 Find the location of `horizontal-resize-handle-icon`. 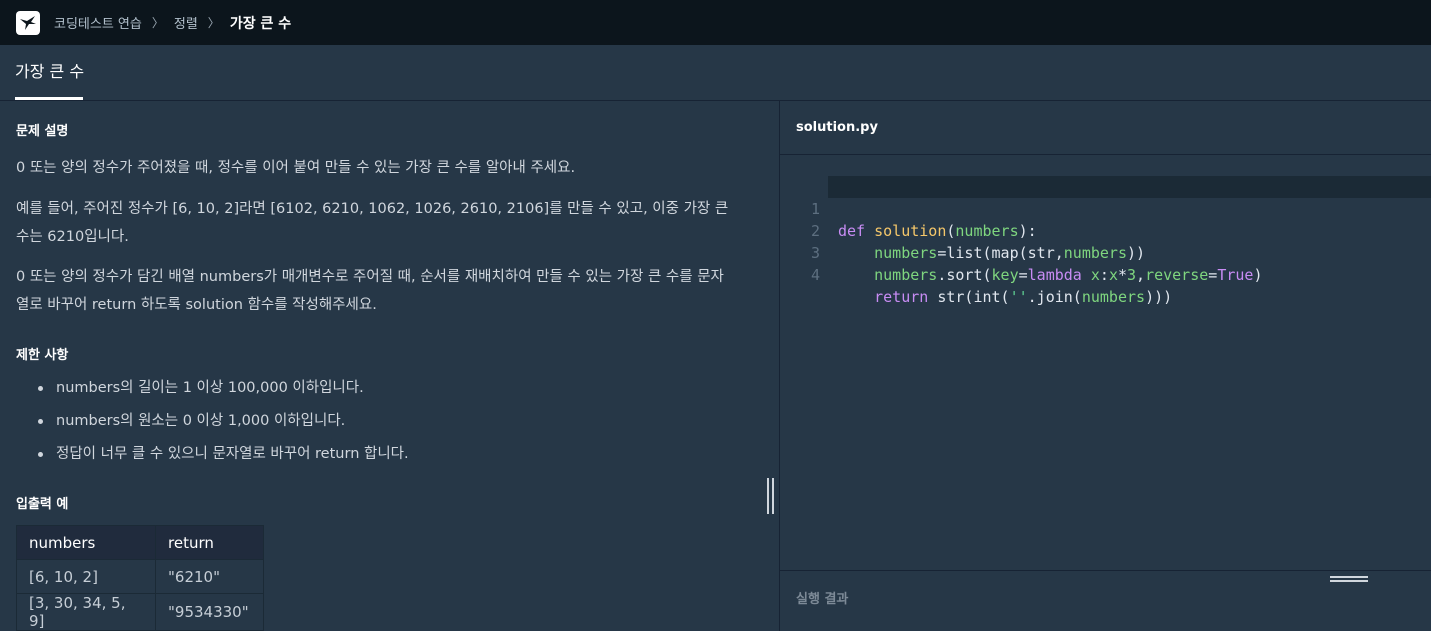

horizontal-resize-handle-icon is located at coordinates (1349, 580).